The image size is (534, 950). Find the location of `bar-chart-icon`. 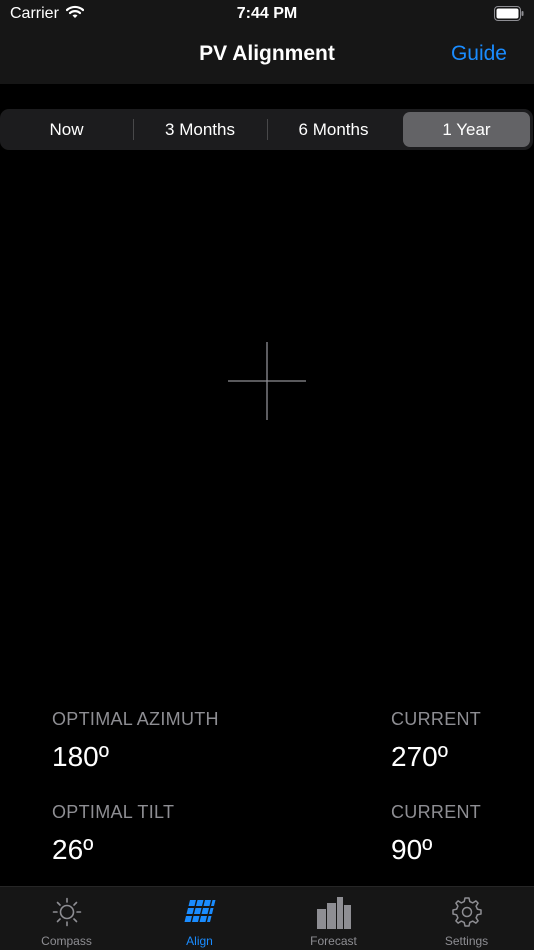

bar-chart-icon is located at coordinates (333, 913).